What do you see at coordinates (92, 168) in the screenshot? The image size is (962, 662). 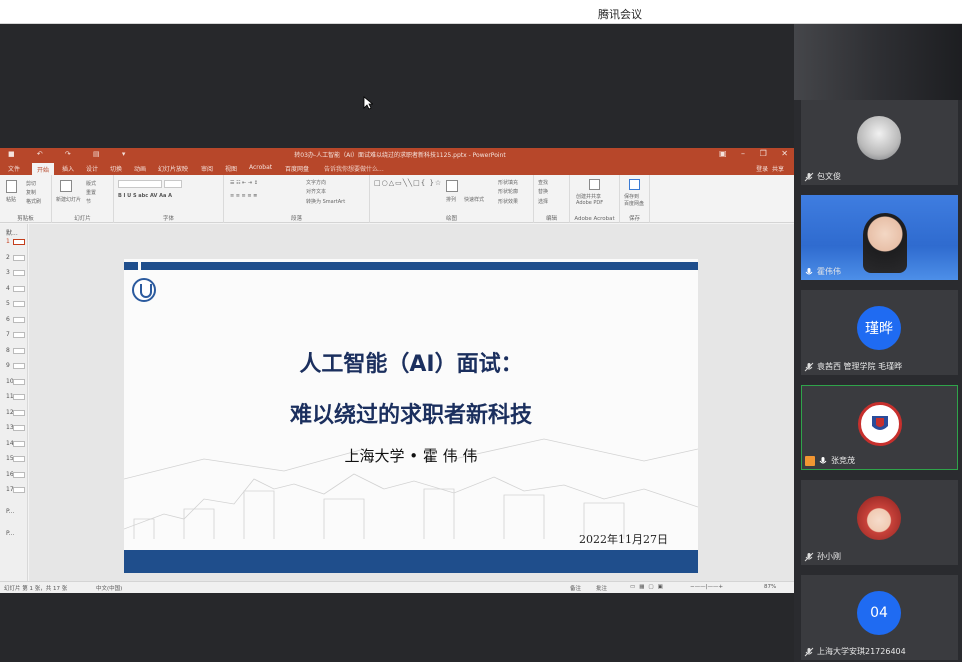 I see `tab-design: 设计` at bounding box center [92, 168].